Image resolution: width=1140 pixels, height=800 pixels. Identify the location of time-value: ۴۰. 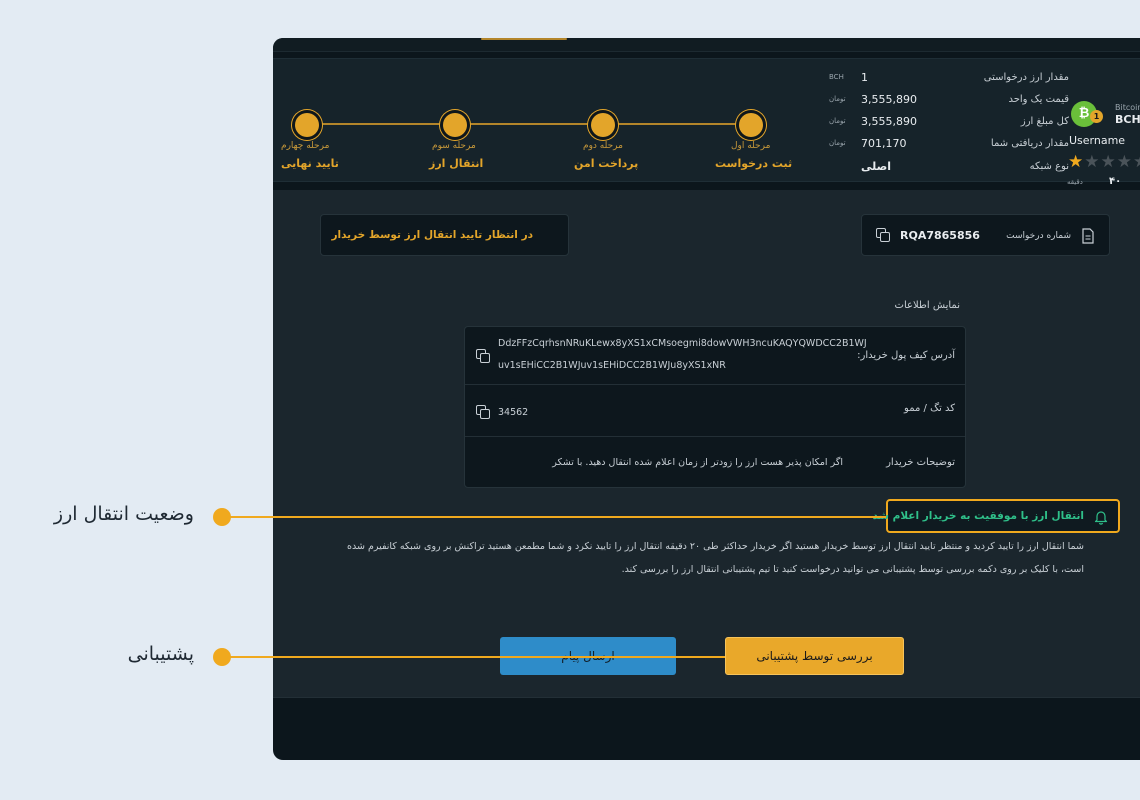
(1115, 181).